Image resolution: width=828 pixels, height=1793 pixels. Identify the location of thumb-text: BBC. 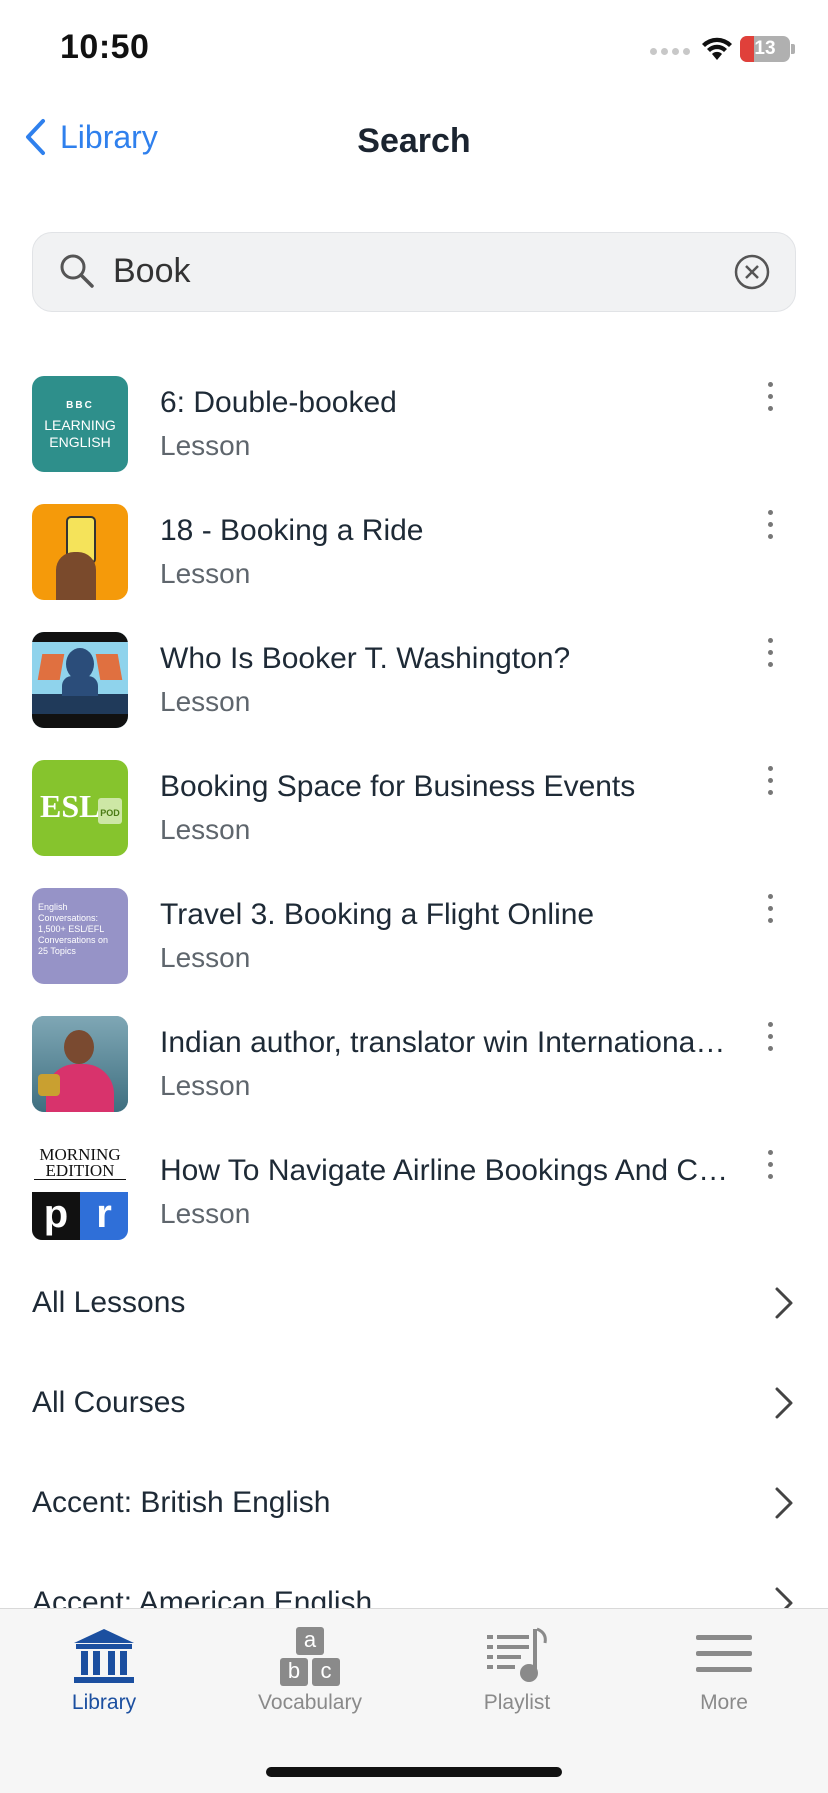
(80, 405).